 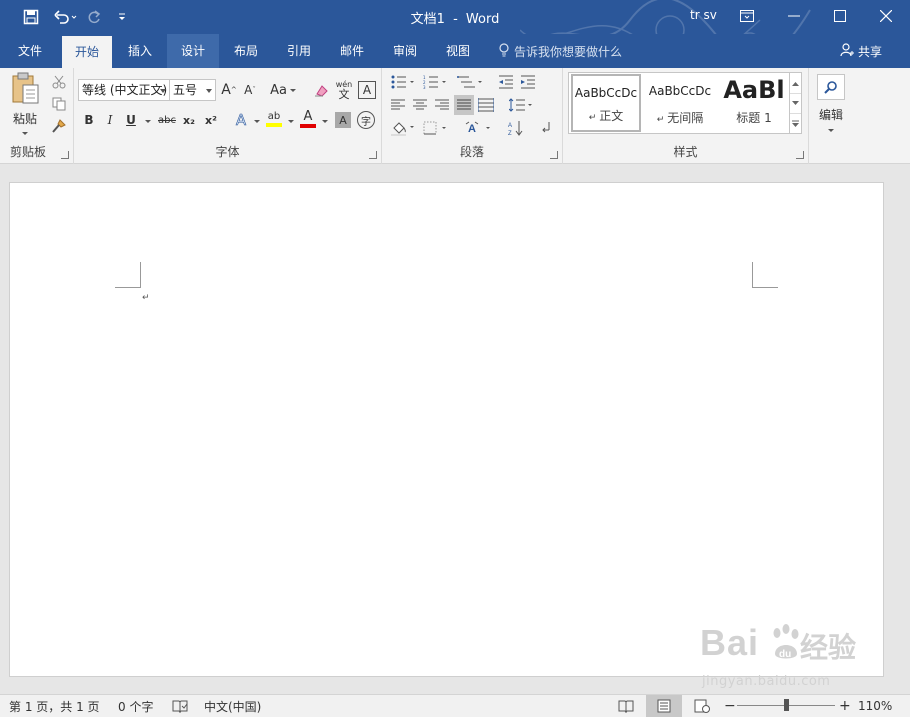 I want to click on styles-more-icon, so click(x=795, y=123).